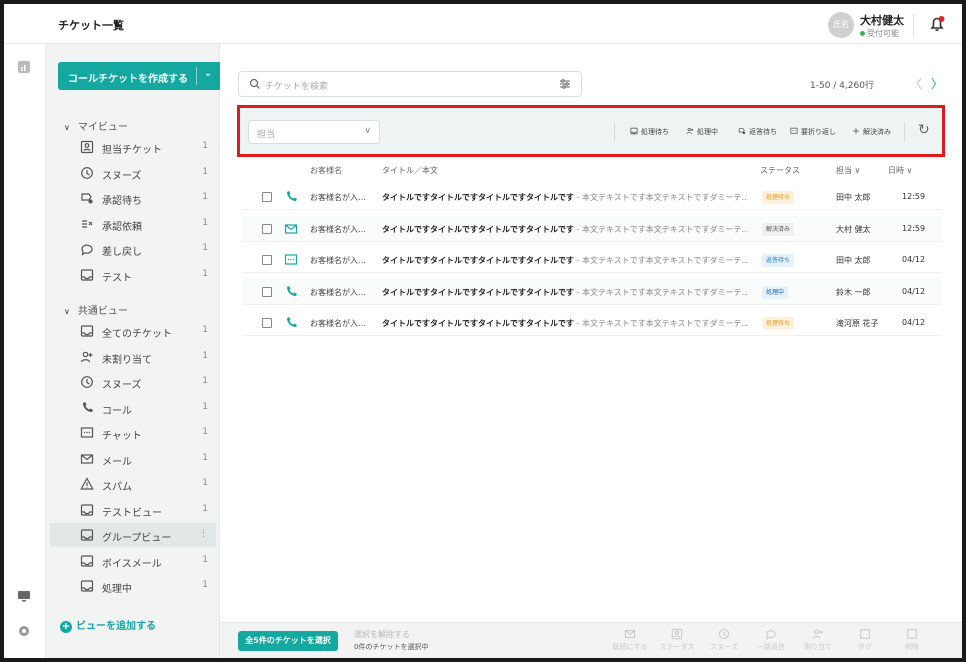  Describe the element at coordinates (848, 170) in the screenshot. I see `col-assignee: 担当 ∨` at that location.